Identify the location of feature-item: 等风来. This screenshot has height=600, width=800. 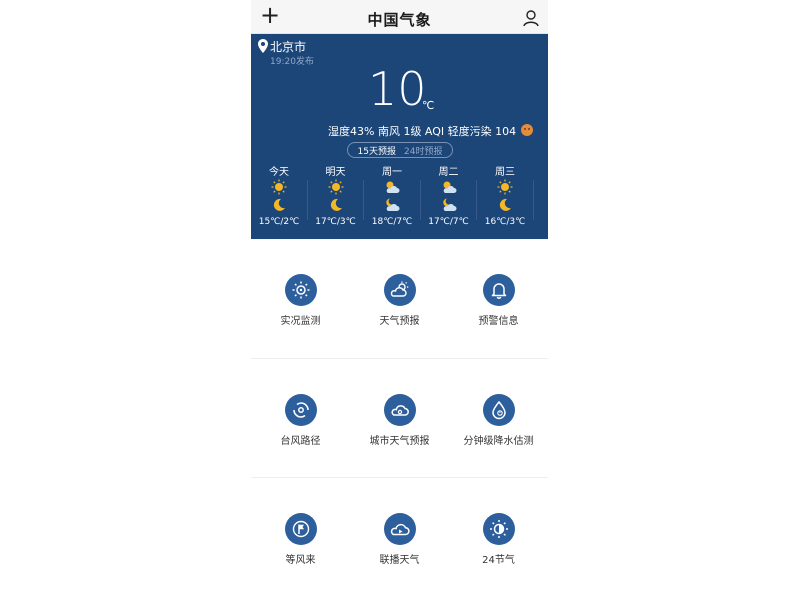
(300, 543).